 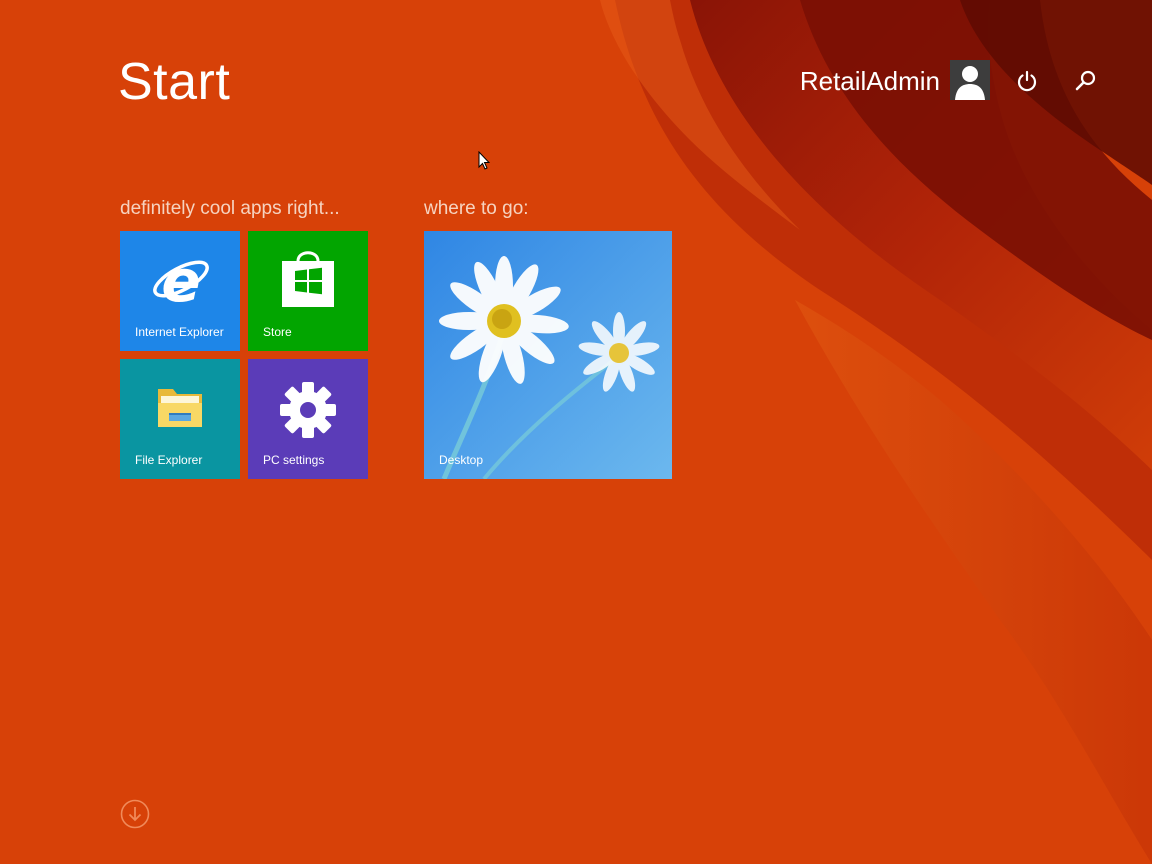 I want to click on tile-pc-settings: PC settings, so click(x=308, y=419).